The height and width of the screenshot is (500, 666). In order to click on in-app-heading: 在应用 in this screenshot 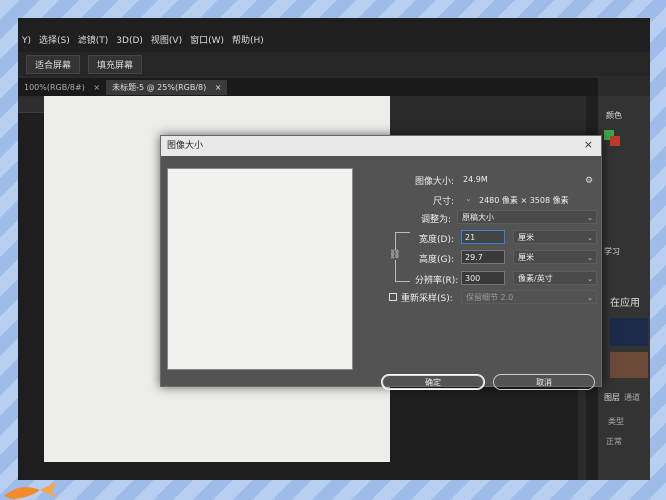, I will do `click(625, 303)`.